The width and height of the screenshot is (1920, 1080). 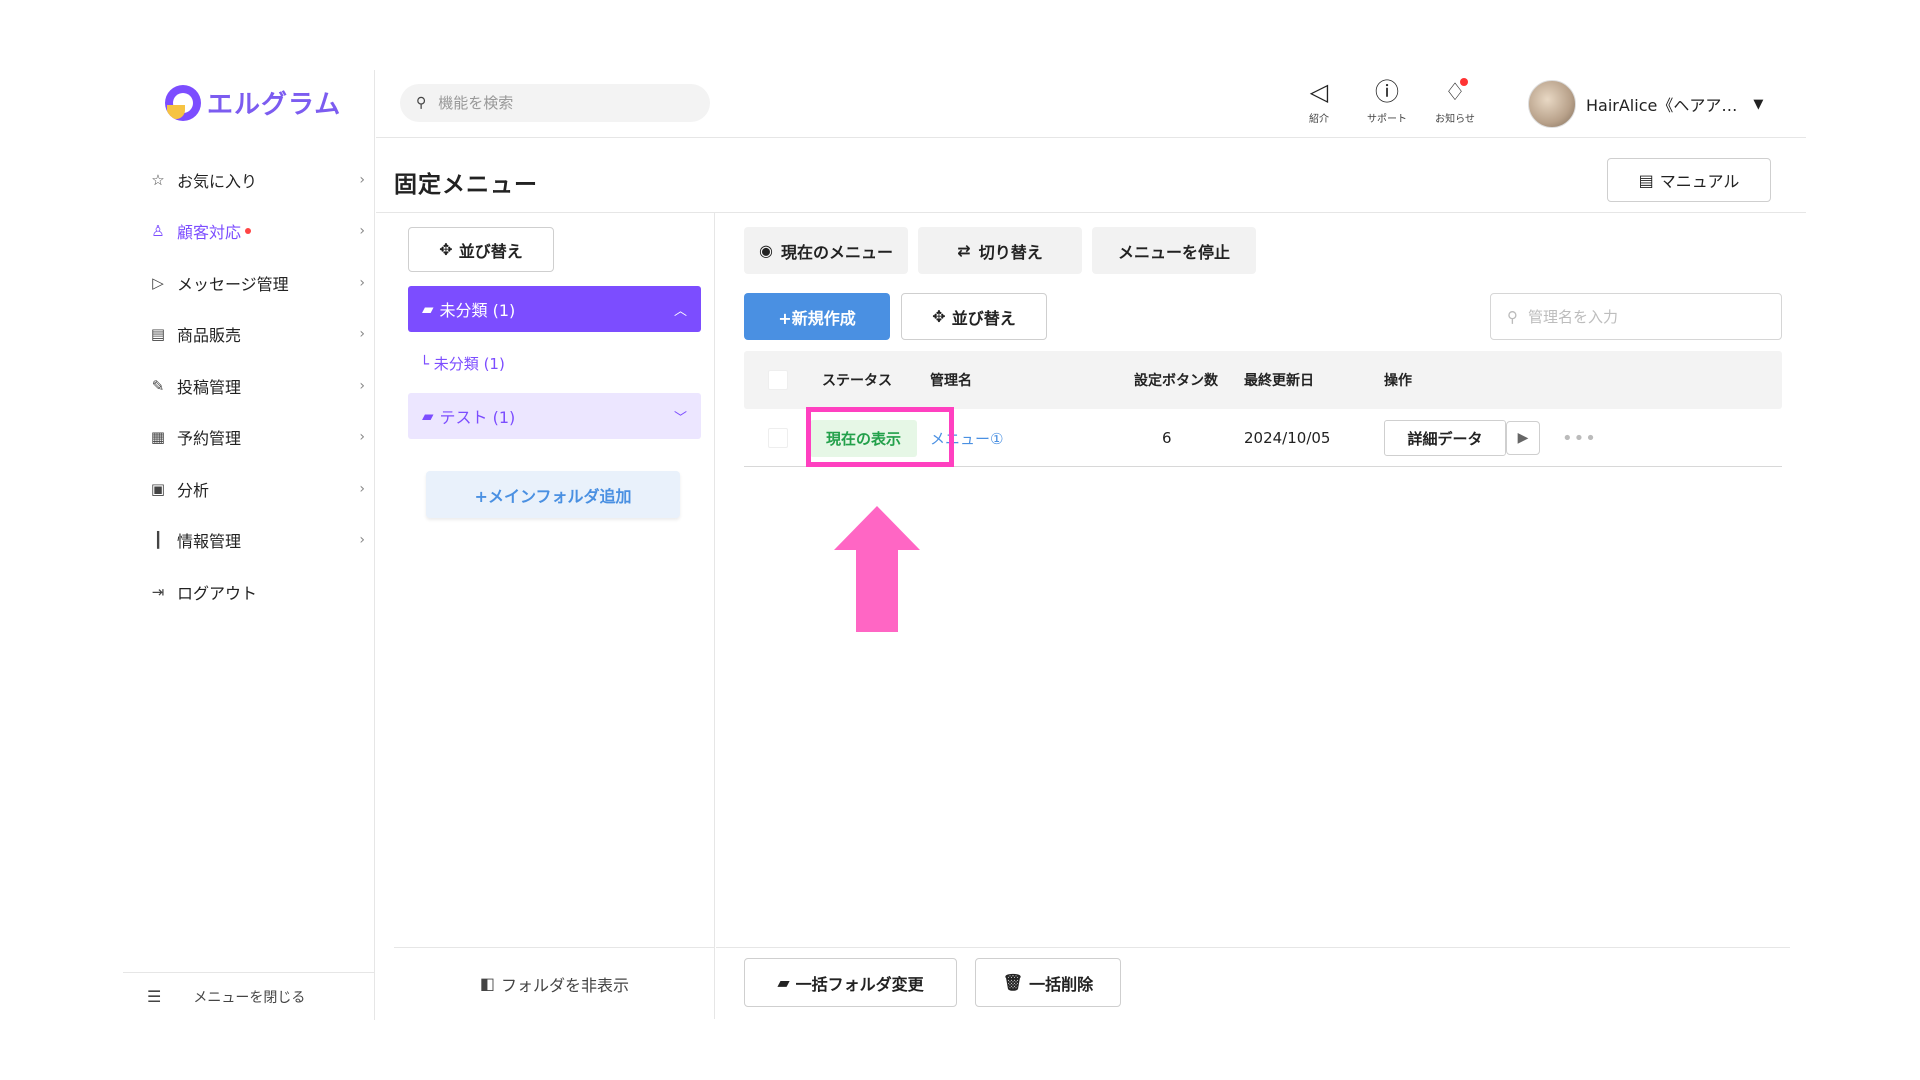 I want to click on column-status: ステータス, so click(x=857, y=381).